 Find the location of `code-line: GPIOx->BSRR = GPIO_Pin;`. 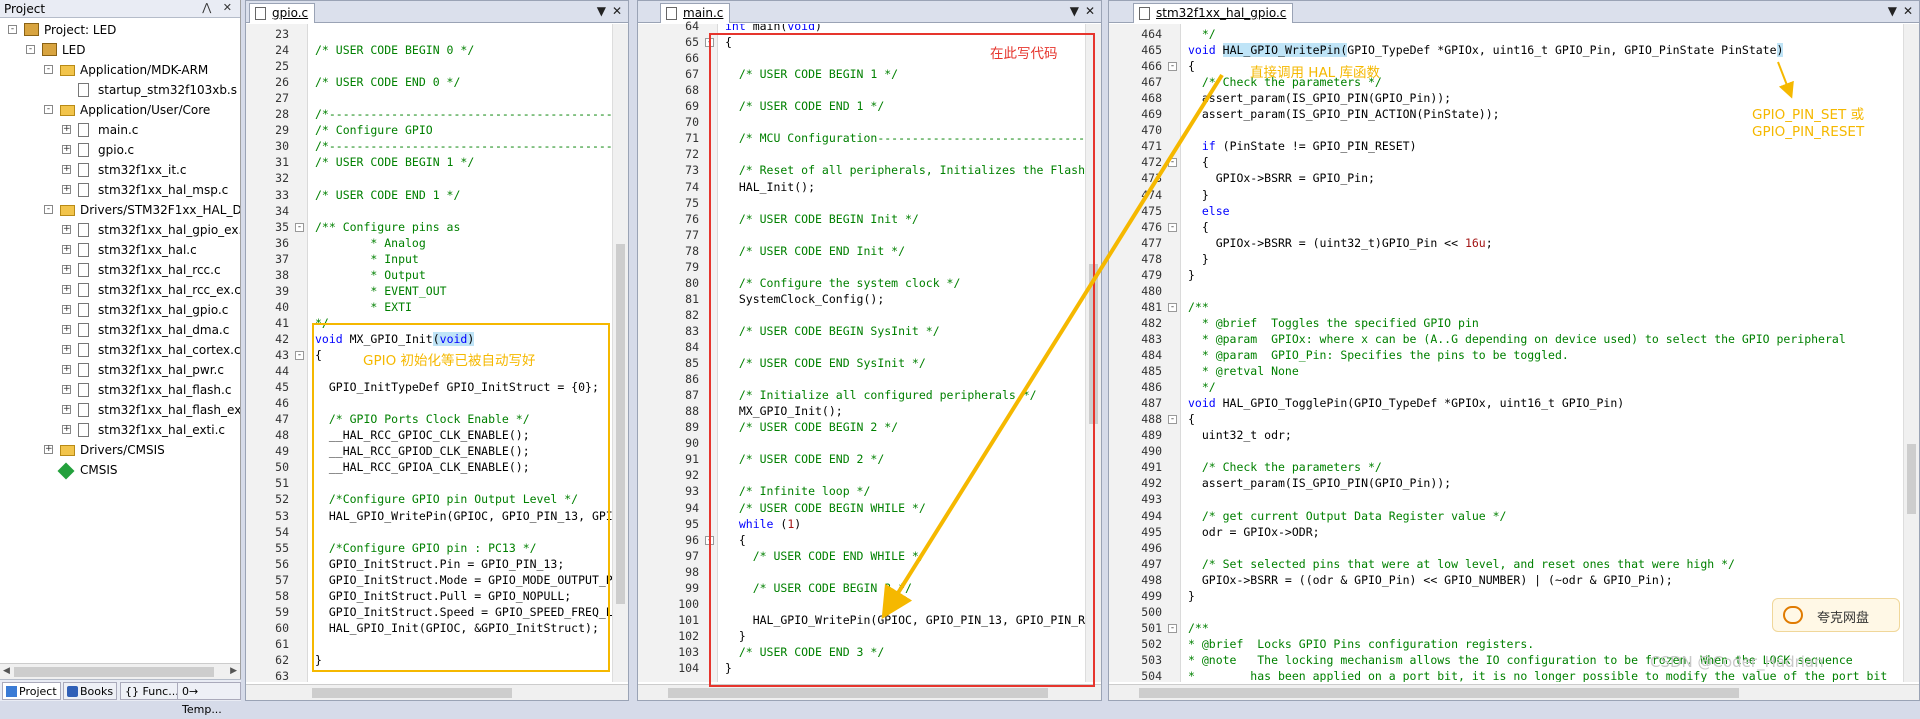

code-line: GPIOx->BSRR = GPIO_Pin; is located at coordinates (1281, 178).